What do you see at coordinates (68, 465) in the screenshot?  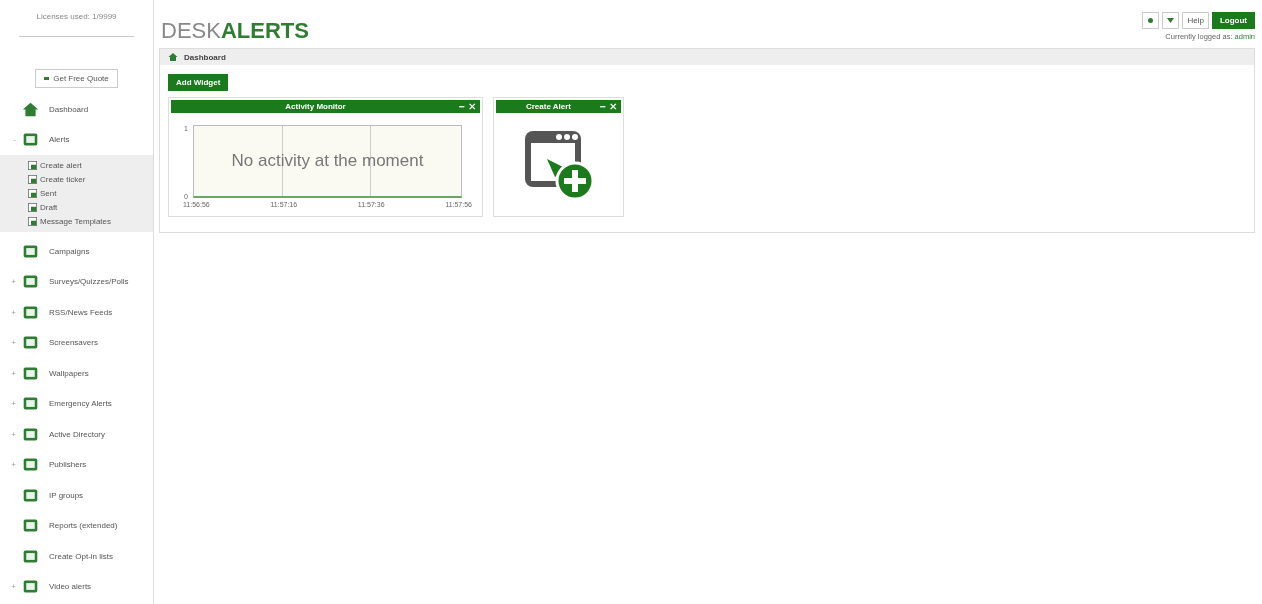 I see `menu-item: Publishers` at bounding box center [68, 465].